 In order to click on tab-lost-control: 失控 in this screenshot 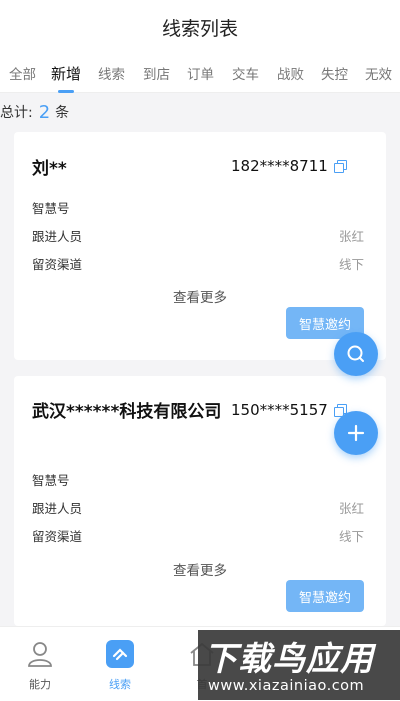, I will do `click(334, 73)`.